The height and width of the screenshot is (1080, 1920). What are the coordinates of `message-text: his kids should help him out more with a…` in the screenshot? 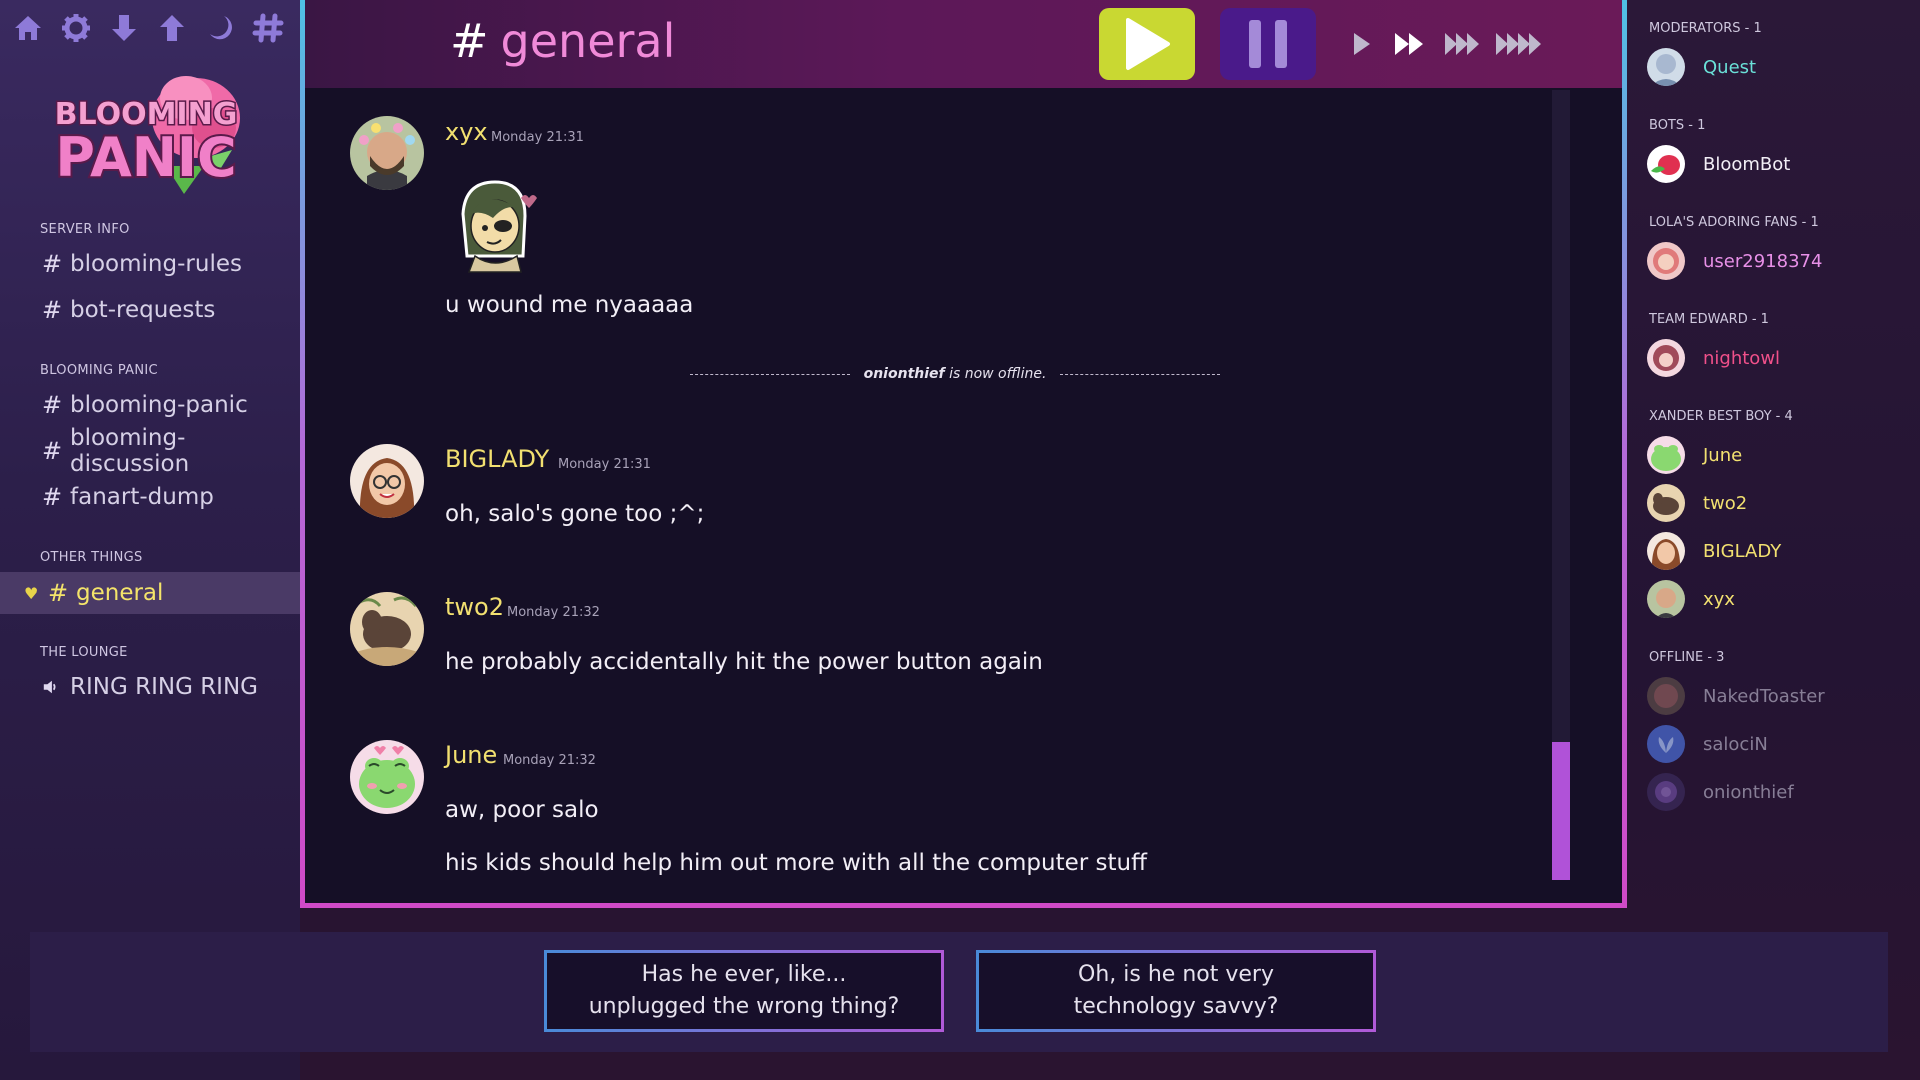 It's located at (796, 863).